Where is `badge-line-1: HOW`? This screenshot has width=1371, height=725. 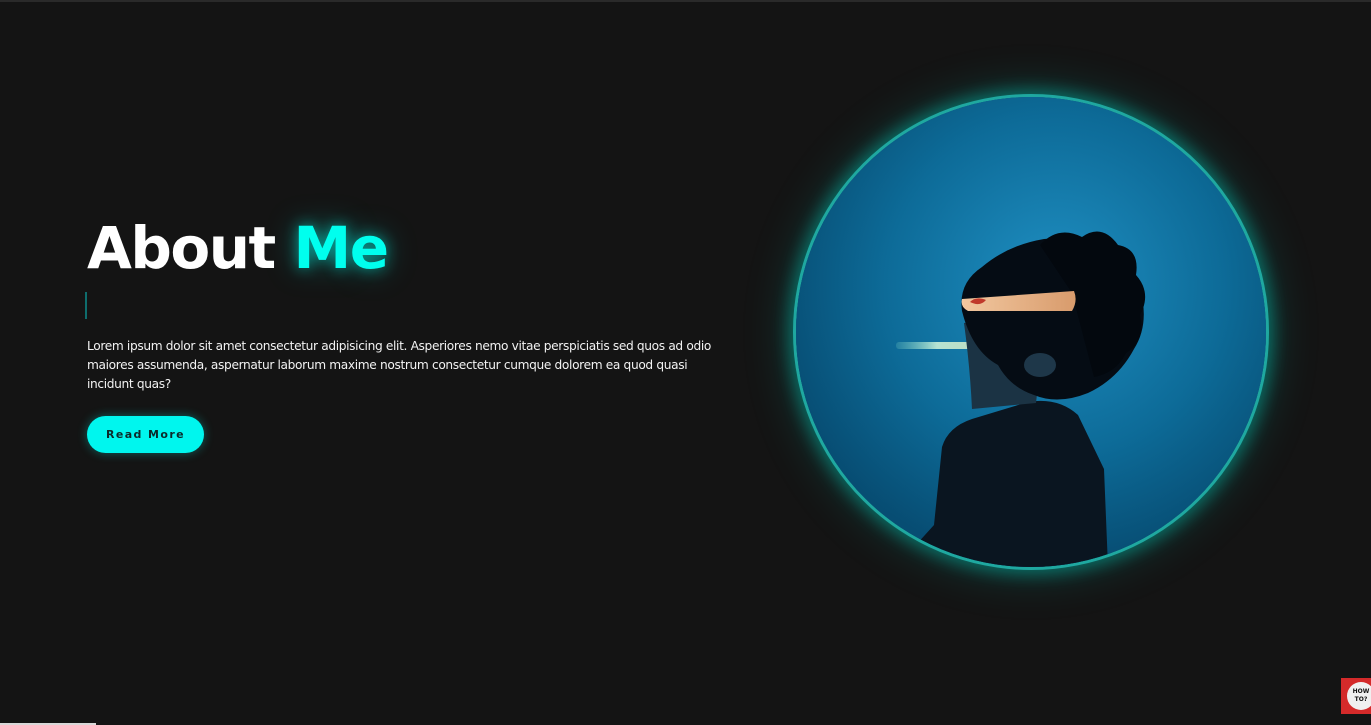 badge-line-1: HOW is located at coordinates (1361, 691).